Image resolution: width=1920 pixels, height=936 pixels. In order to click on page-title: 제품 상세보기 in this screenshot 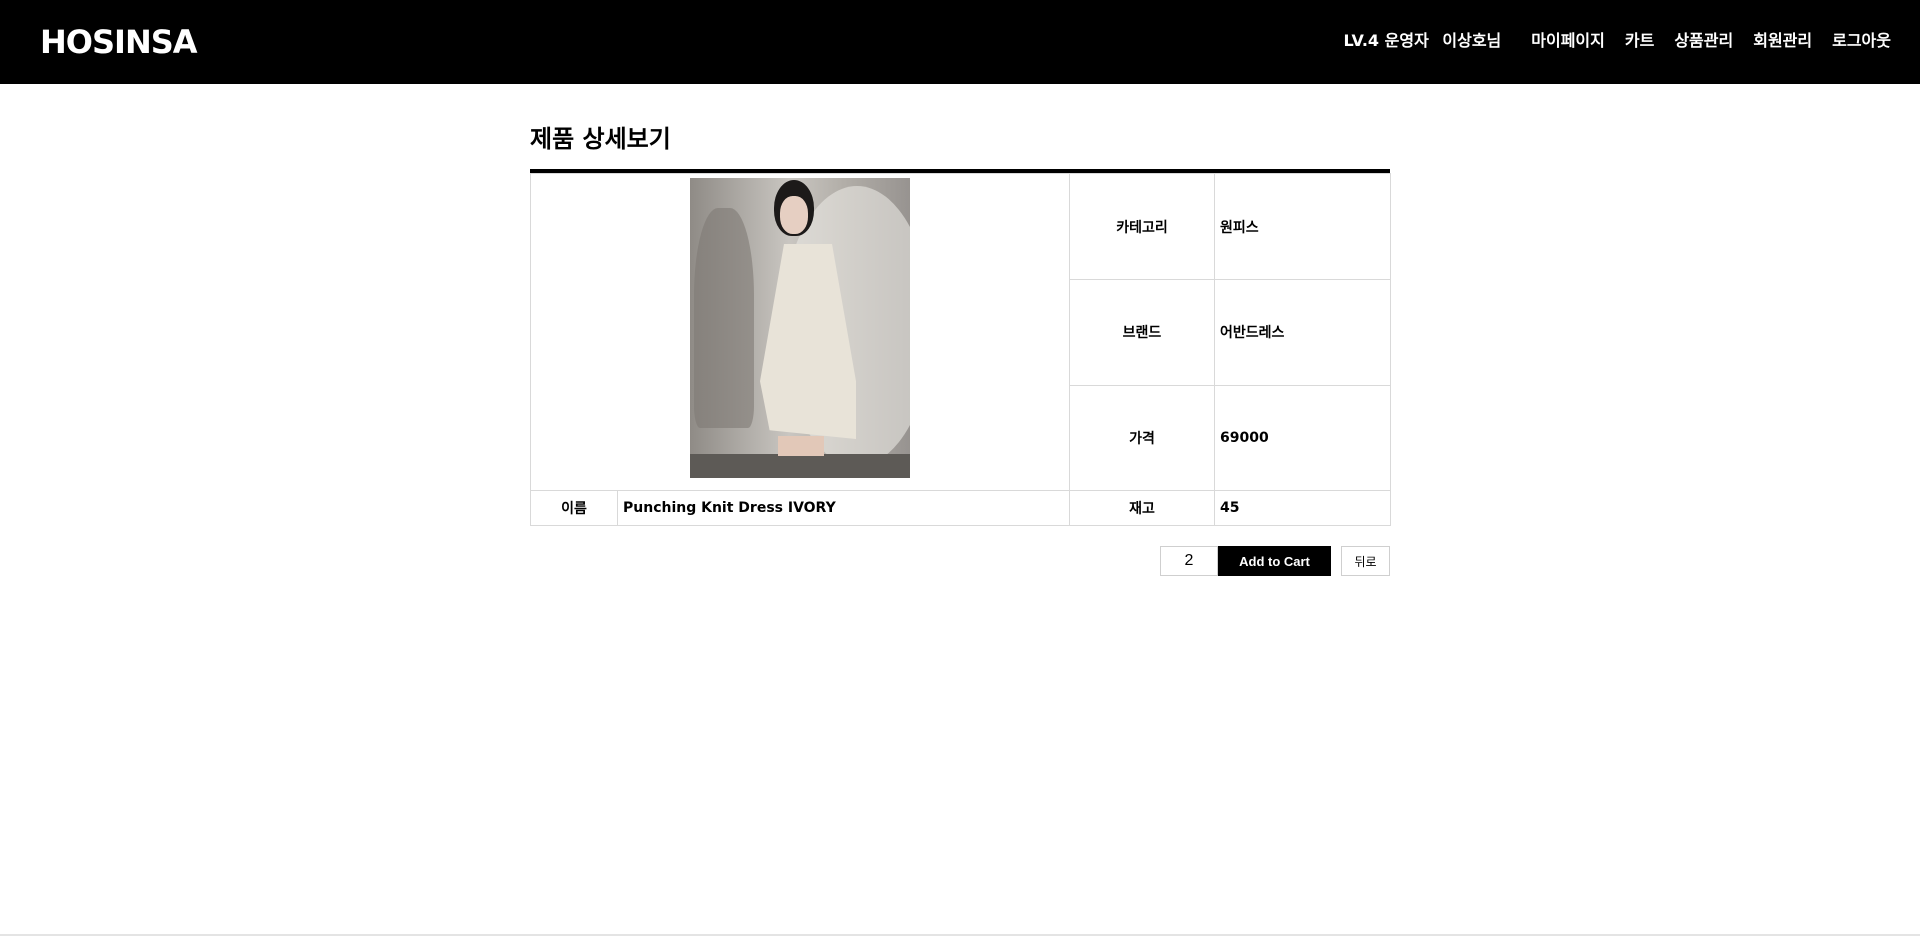, I will do `click(600, 139)`.